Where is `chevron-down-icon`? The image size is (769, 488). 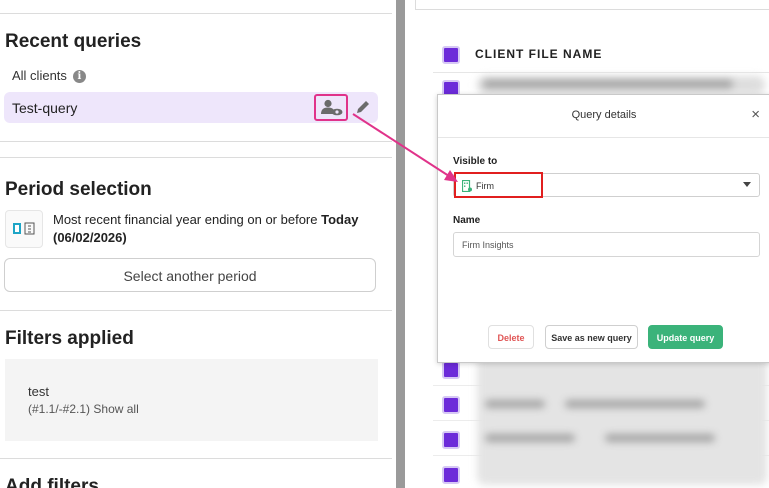 chevron-down-icon is located at coordinates (747, 184).